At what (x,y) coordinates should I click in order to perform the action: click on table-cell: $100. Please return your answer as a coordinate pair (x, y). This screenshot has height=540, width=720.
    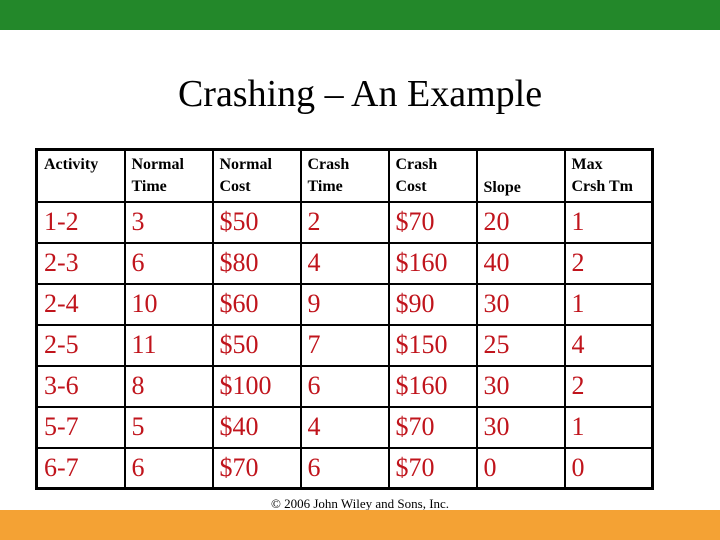
    Looking at the image, I should click on (256, 386).